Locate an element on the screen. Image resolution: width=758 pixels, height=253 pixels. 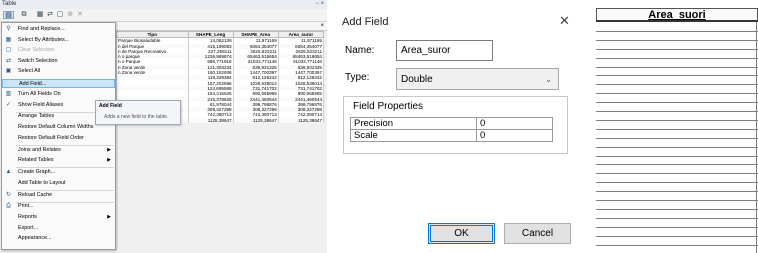
menu-item-label: Add Table to Layout is located at coordinates (42, 182).